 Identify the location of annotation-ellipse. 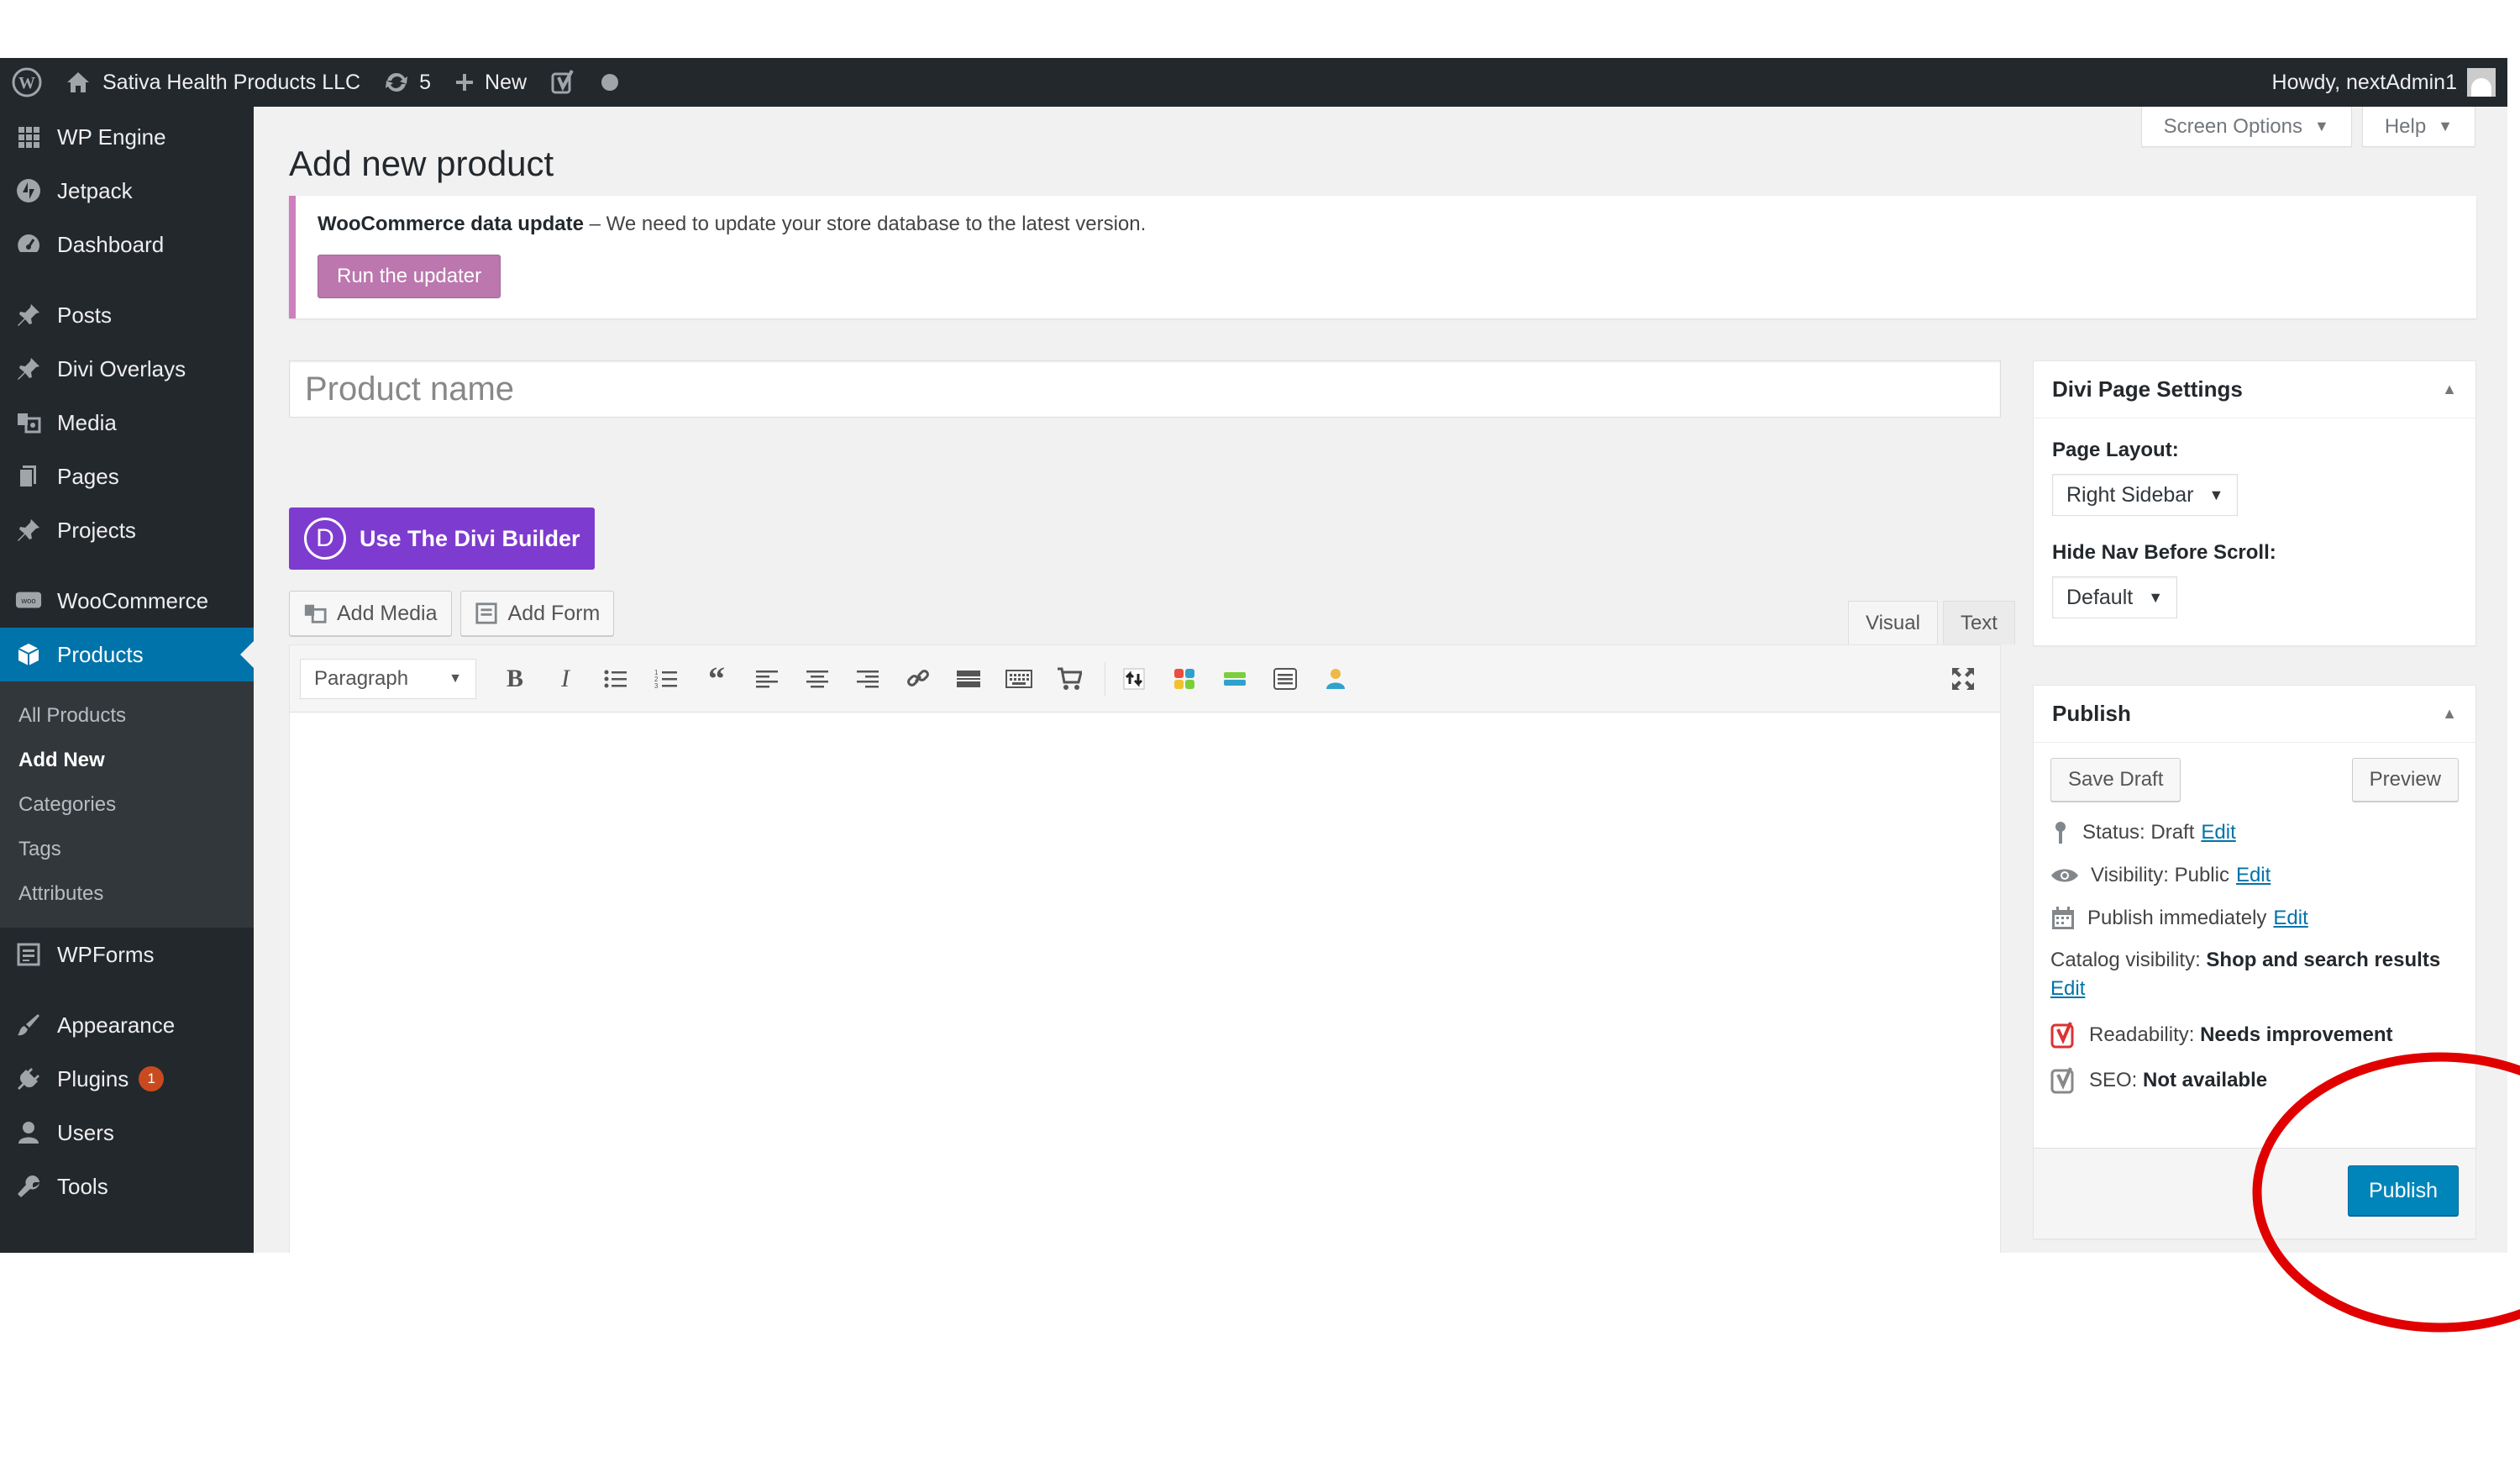
(2386, 1192).